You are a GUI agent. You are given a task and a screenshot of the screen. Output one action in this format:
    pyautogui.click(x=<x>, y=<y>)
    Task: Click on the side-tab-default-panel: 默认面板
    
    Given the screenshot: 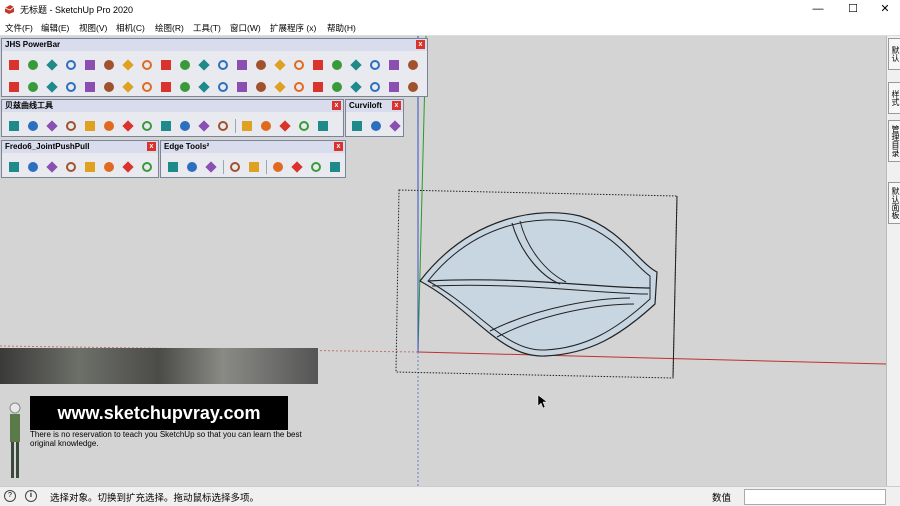 What is the action you would take?
    pyautogui.click(x=894, y=203)
    